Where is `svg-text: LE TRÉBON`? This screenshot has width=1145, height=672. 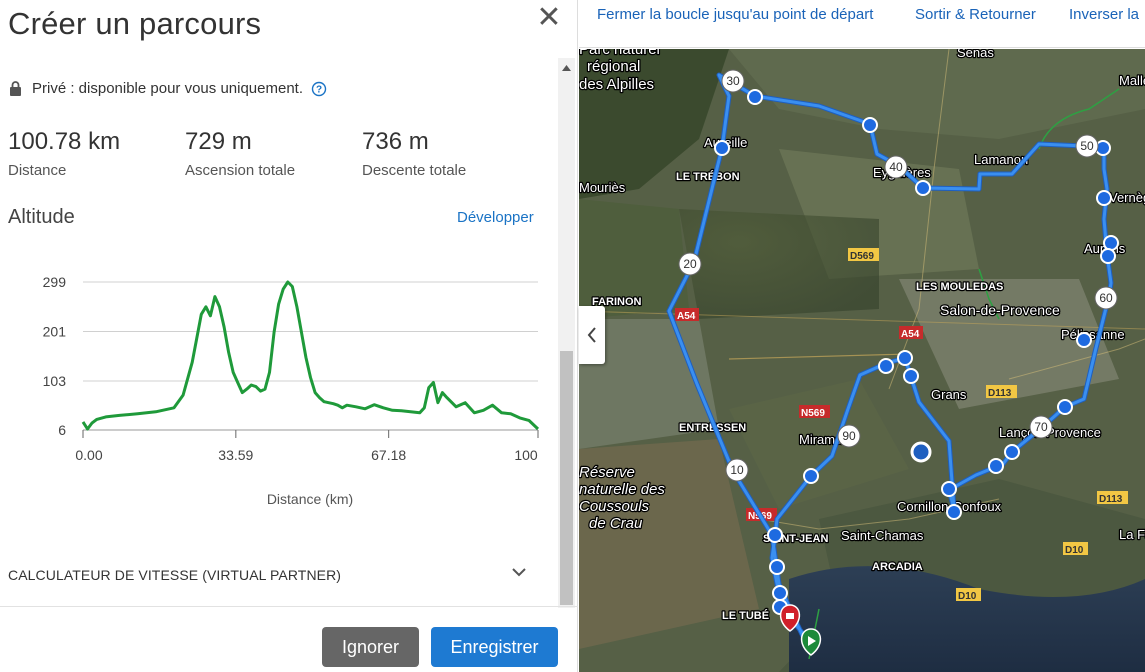 svg-text: LE TRÉBON is located at coordinates (708, 176).